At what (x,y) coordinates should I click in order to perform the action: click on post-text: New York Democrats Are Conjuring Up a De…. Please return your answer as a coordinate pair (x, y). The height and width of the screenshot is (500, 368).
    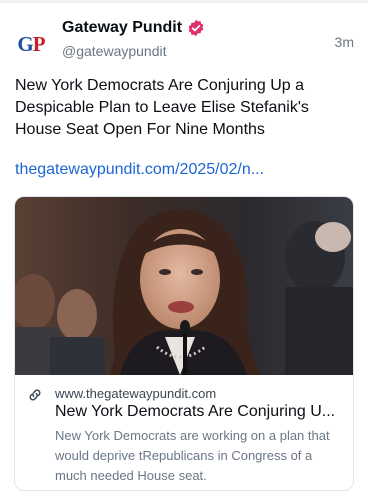
    Looking at the image, I should click on (162, 107).